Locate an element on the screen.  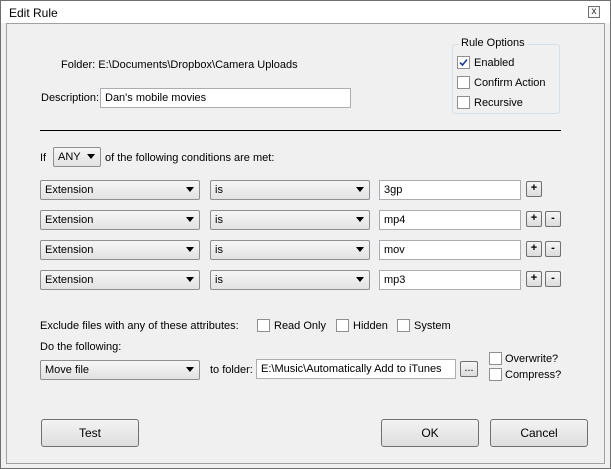
compress-label: Compress? is located at coordinates (533, 374).